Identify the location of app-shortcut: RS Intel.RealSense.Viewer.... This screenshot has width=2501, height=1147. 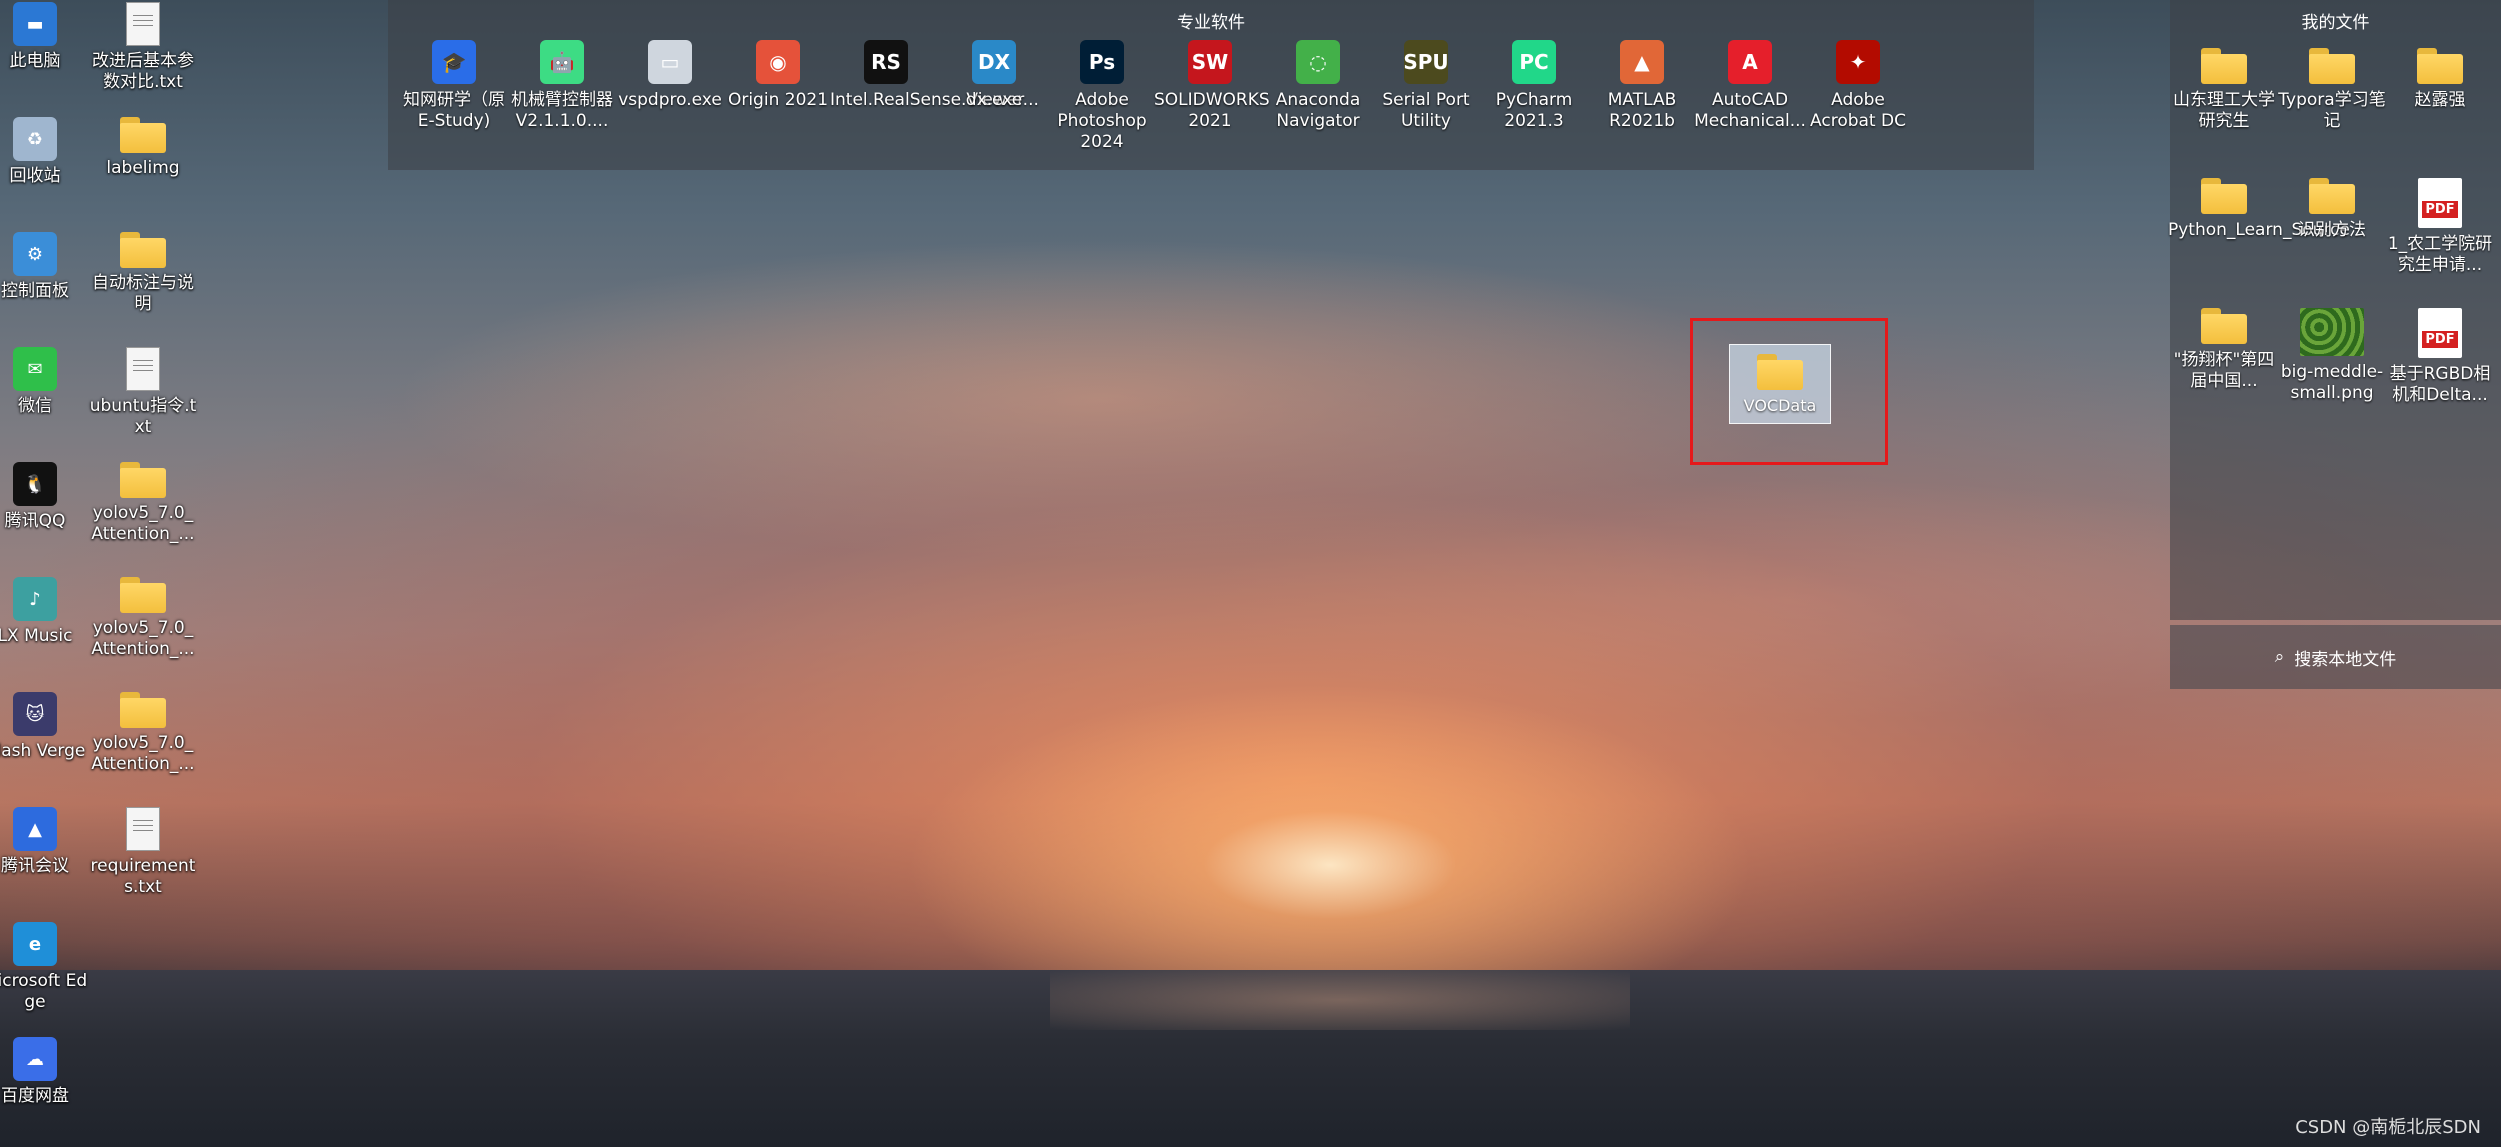
(934, 75).